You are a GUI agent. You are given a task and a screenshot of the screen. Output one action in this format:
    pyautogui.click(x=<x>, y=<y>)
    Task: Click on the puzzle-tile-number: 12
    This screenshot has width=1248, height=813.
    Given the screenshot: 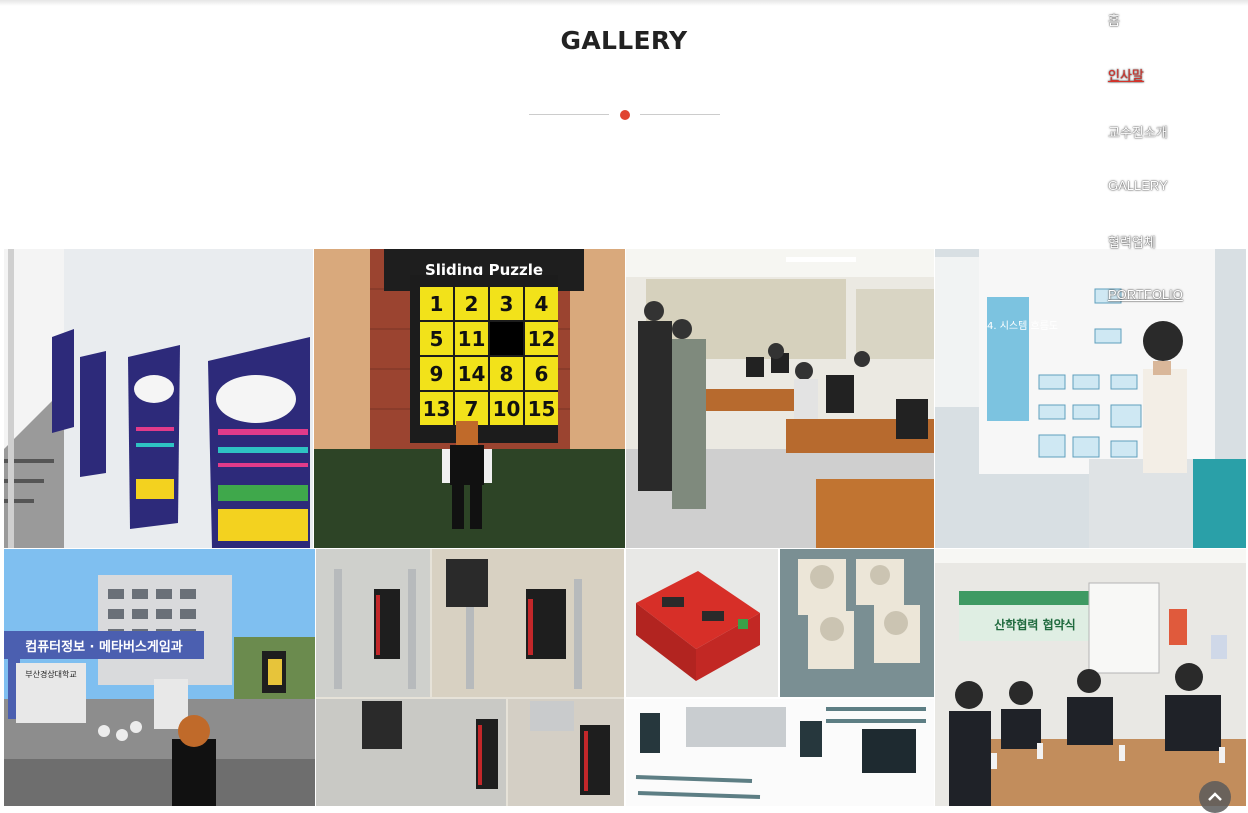 What is the action you would take?
    pyautogui.click(x=542, y=339)
    